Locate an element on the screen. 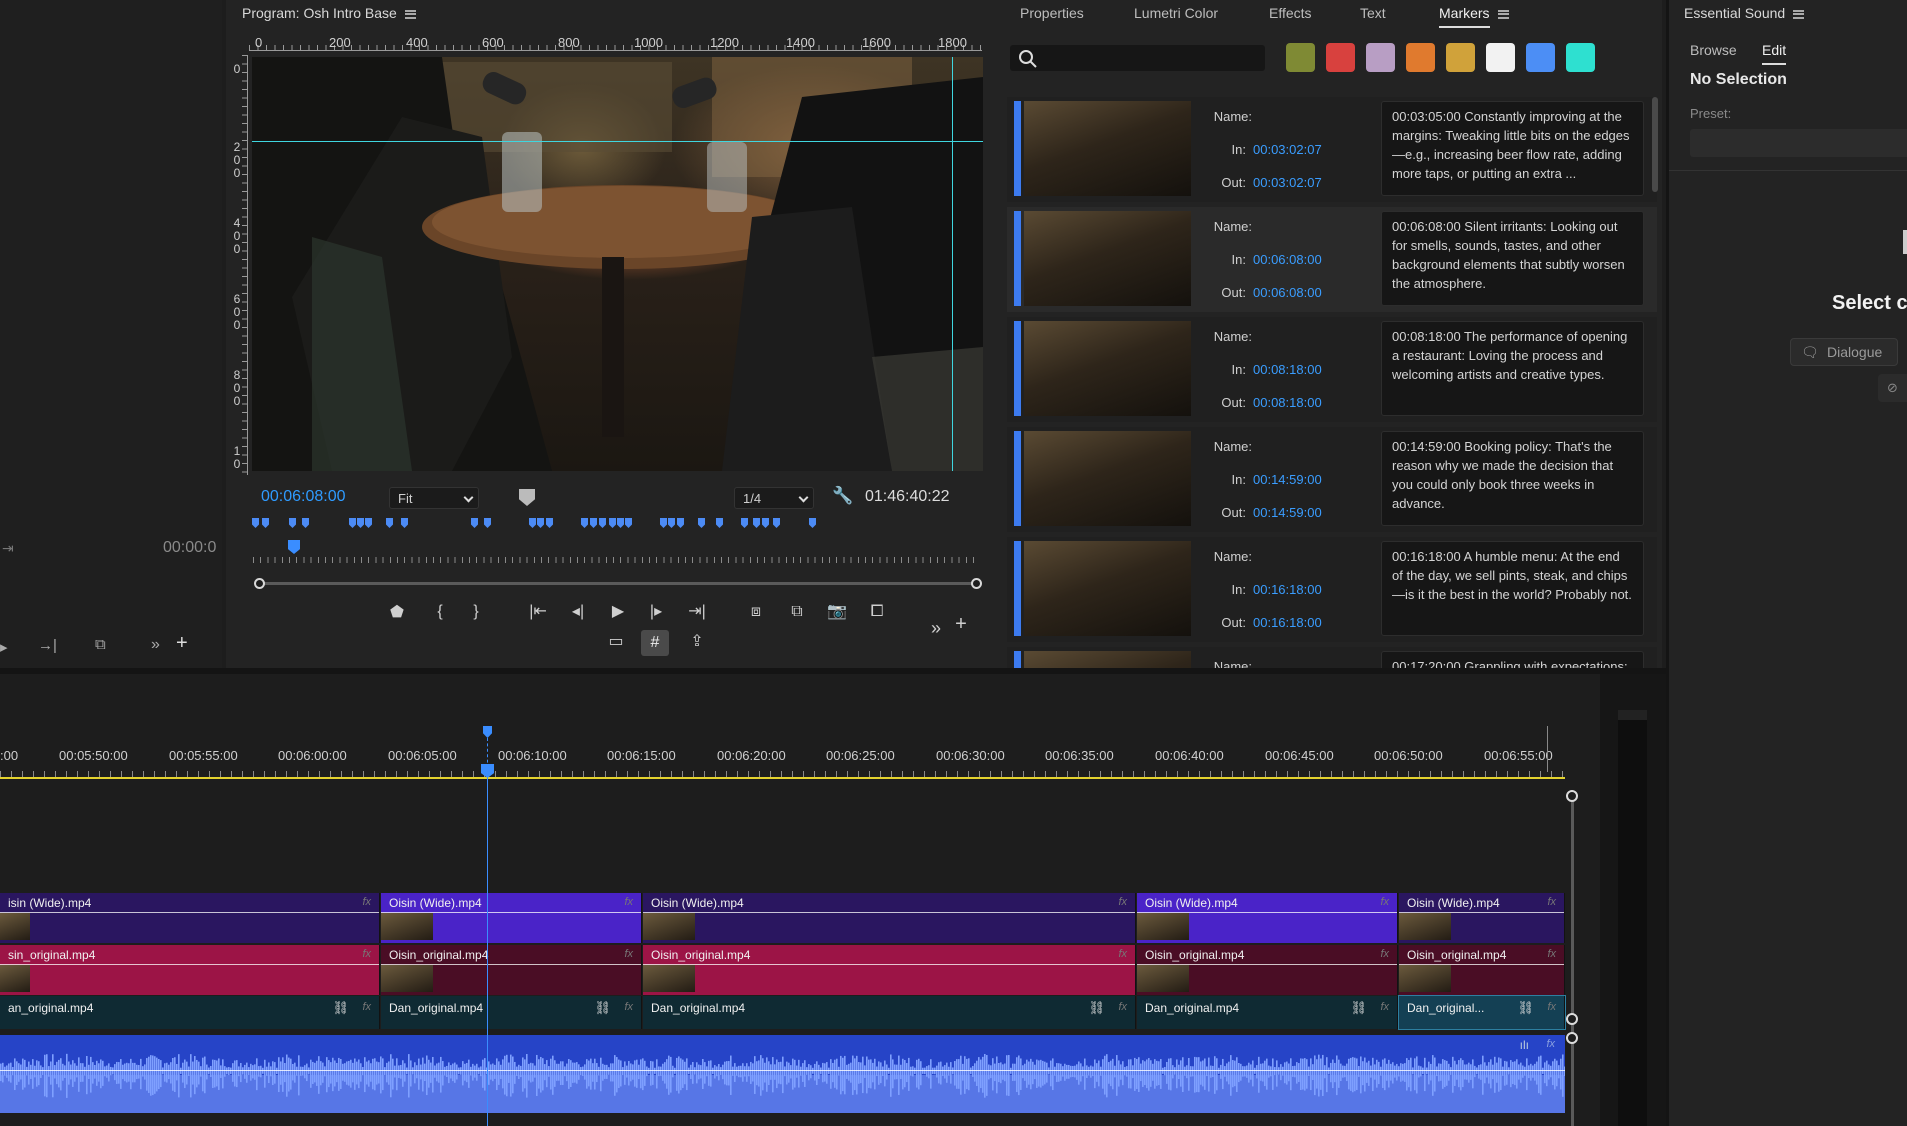  camera-icon: 📷 is located at coordinates (837, 612).